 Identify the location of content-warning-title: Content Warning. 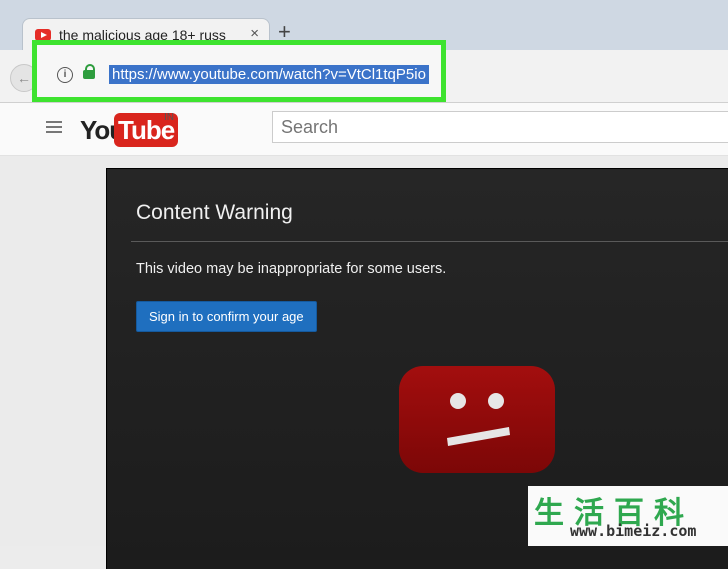
(214, 212).